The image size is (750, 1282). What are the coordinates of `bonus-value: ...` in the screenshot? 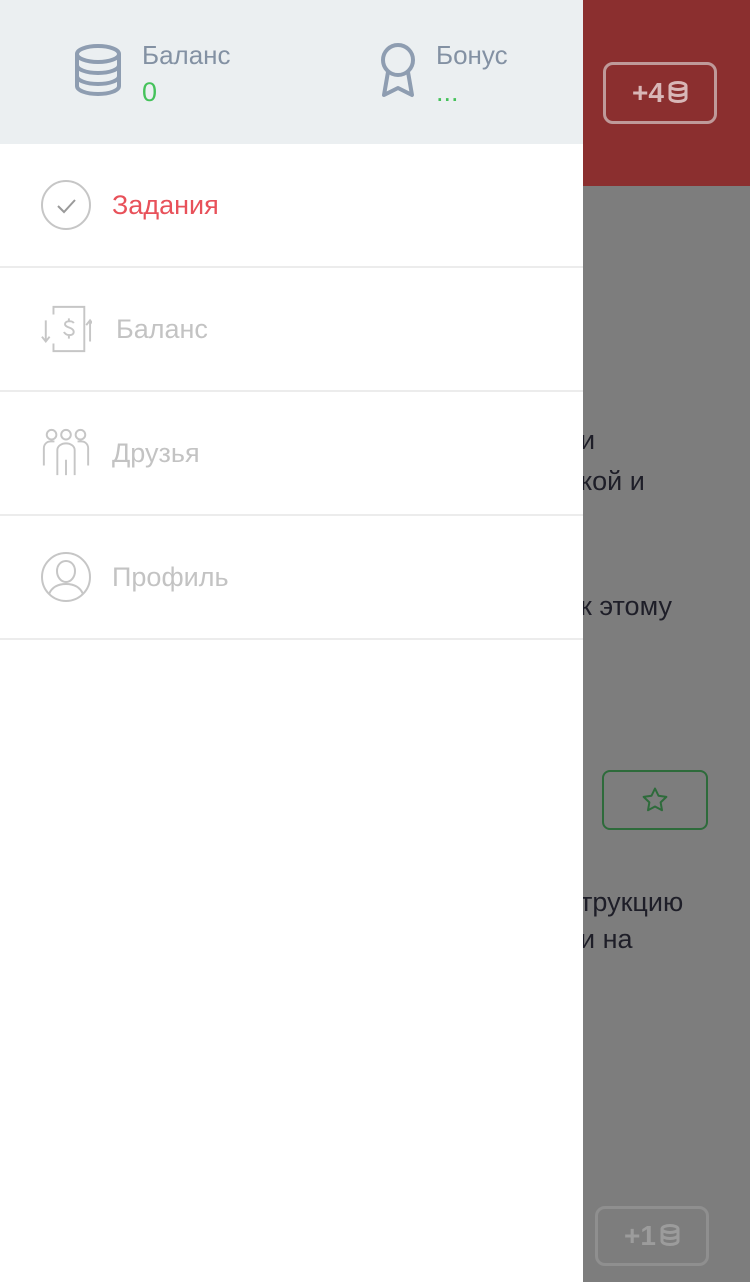 It's located at (447, 92).